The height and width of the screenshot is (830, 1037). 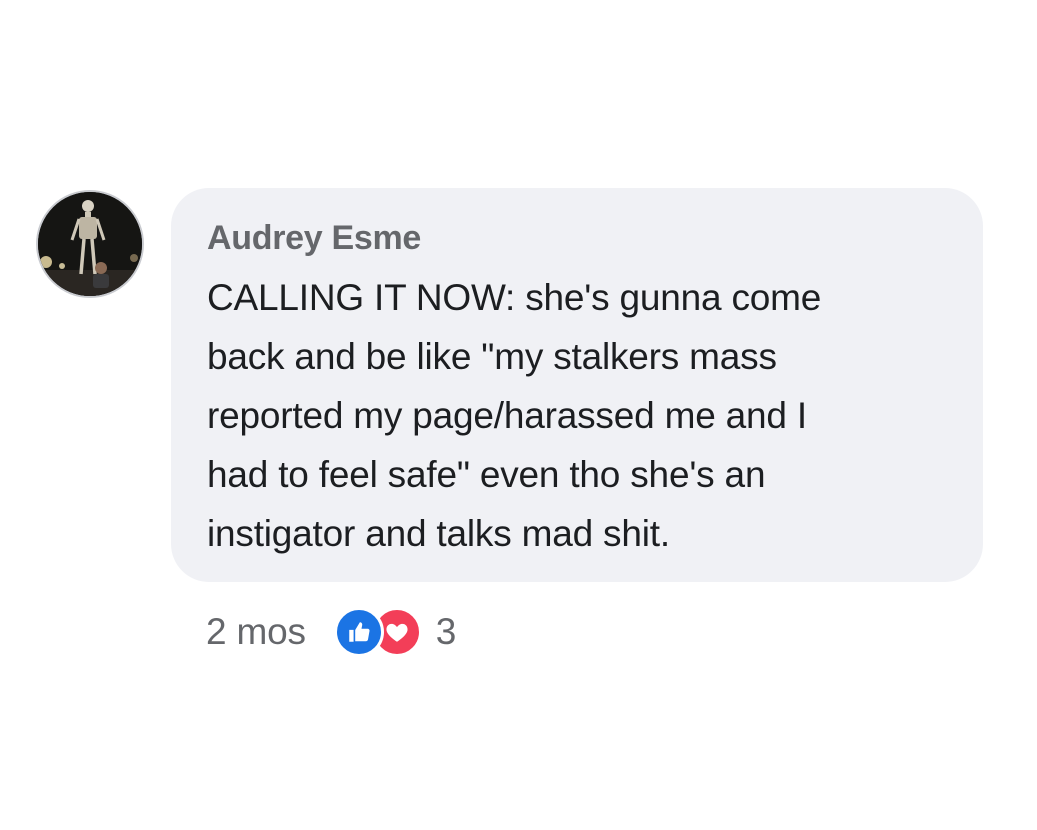 What do you see at coordinates (492, 356) in the screenshot?
I see `comment-text-line: back and be like "my stalkers mass` at bounding box center [492, 356].